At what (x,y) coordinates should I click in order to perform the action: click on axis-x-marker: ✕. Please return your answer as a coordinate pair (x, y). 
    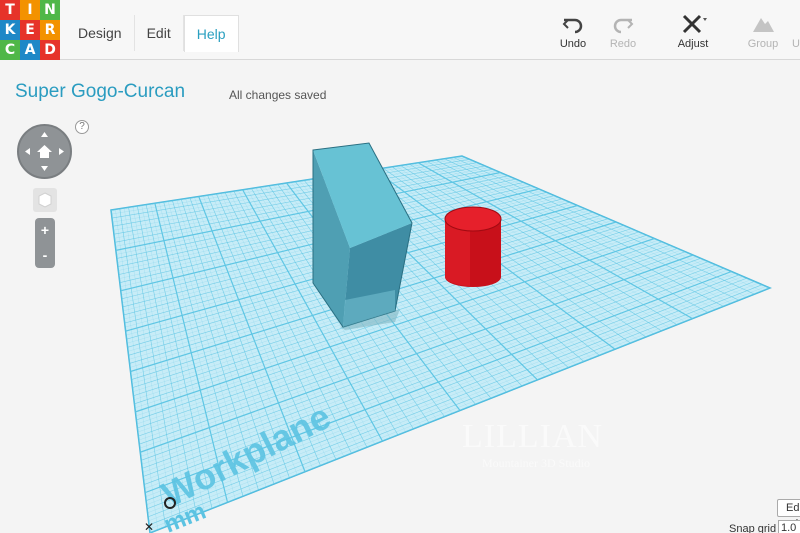
    Looking at the image, I should click on (149, 526).